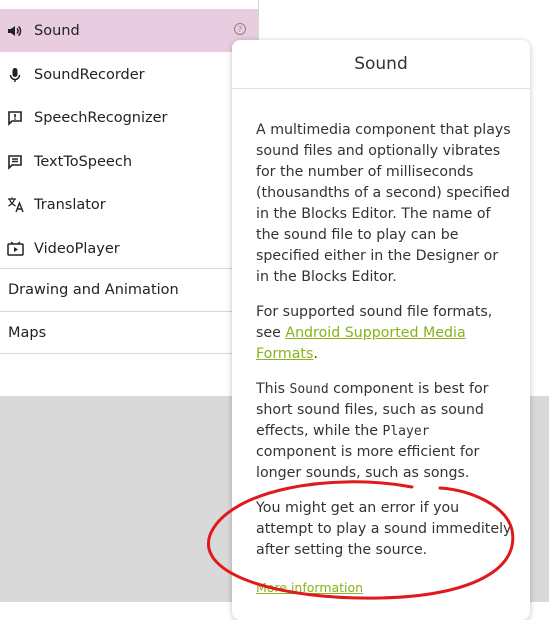 Image resolution: width=549 pixels, height=620 pixels. Describe the element at coordinates (15, 205) in the screenshot. I see `translate-icon` at that location.